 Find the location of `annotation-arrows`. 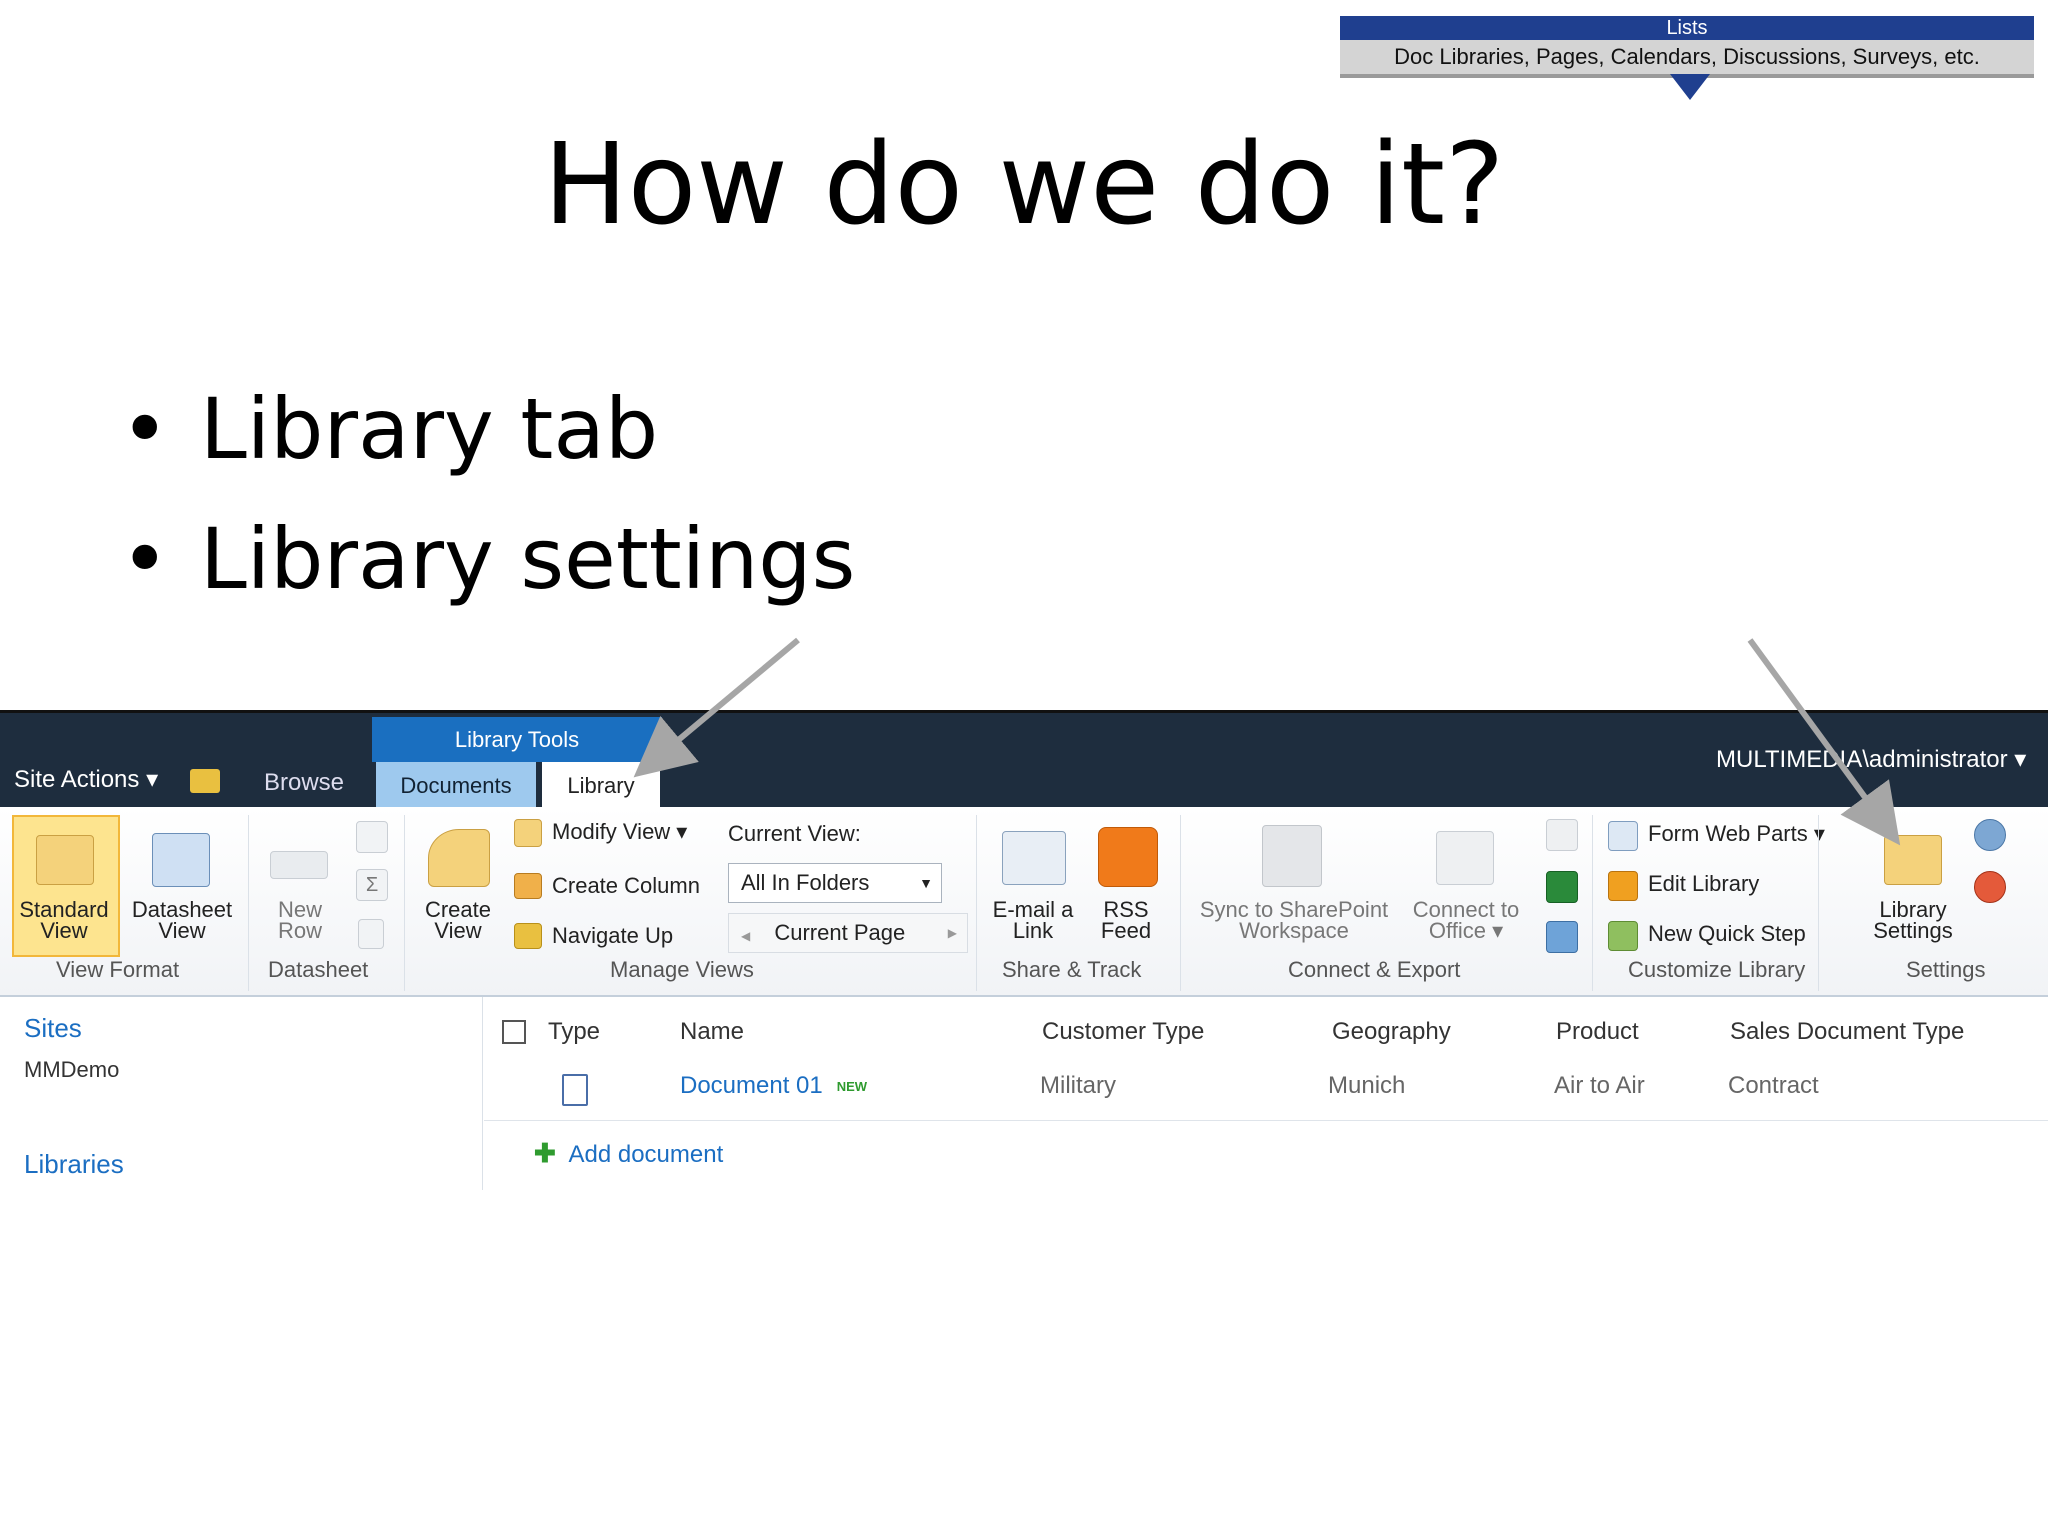

annotation-arrows is located at coordinates (1267, 741).